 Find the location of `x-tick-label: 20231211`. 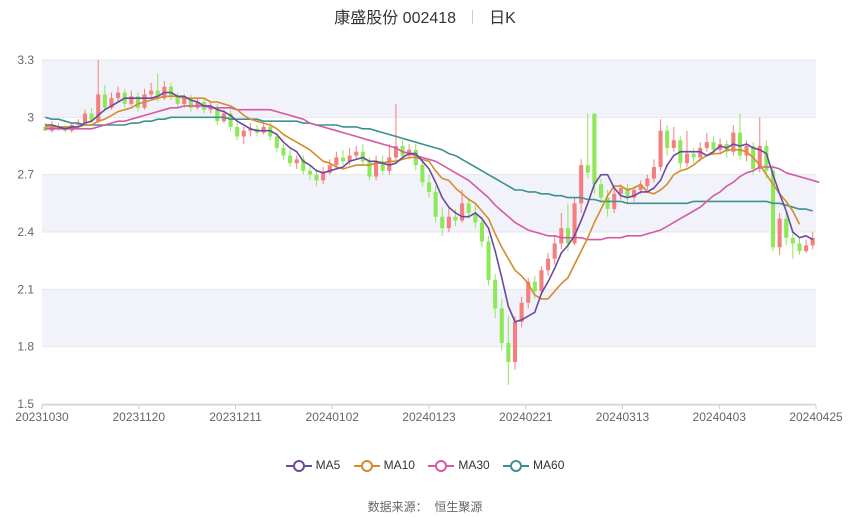

x-tick-label: 20231211 is located at coordinates (235, 417).